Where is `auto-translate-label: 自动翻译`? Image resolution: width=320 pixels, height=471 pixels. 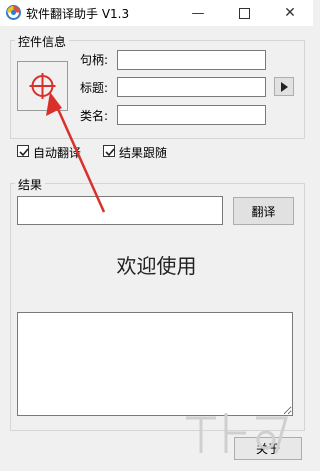
auto-translate-label: 自动翻译 is located at coordinates (57, 152).